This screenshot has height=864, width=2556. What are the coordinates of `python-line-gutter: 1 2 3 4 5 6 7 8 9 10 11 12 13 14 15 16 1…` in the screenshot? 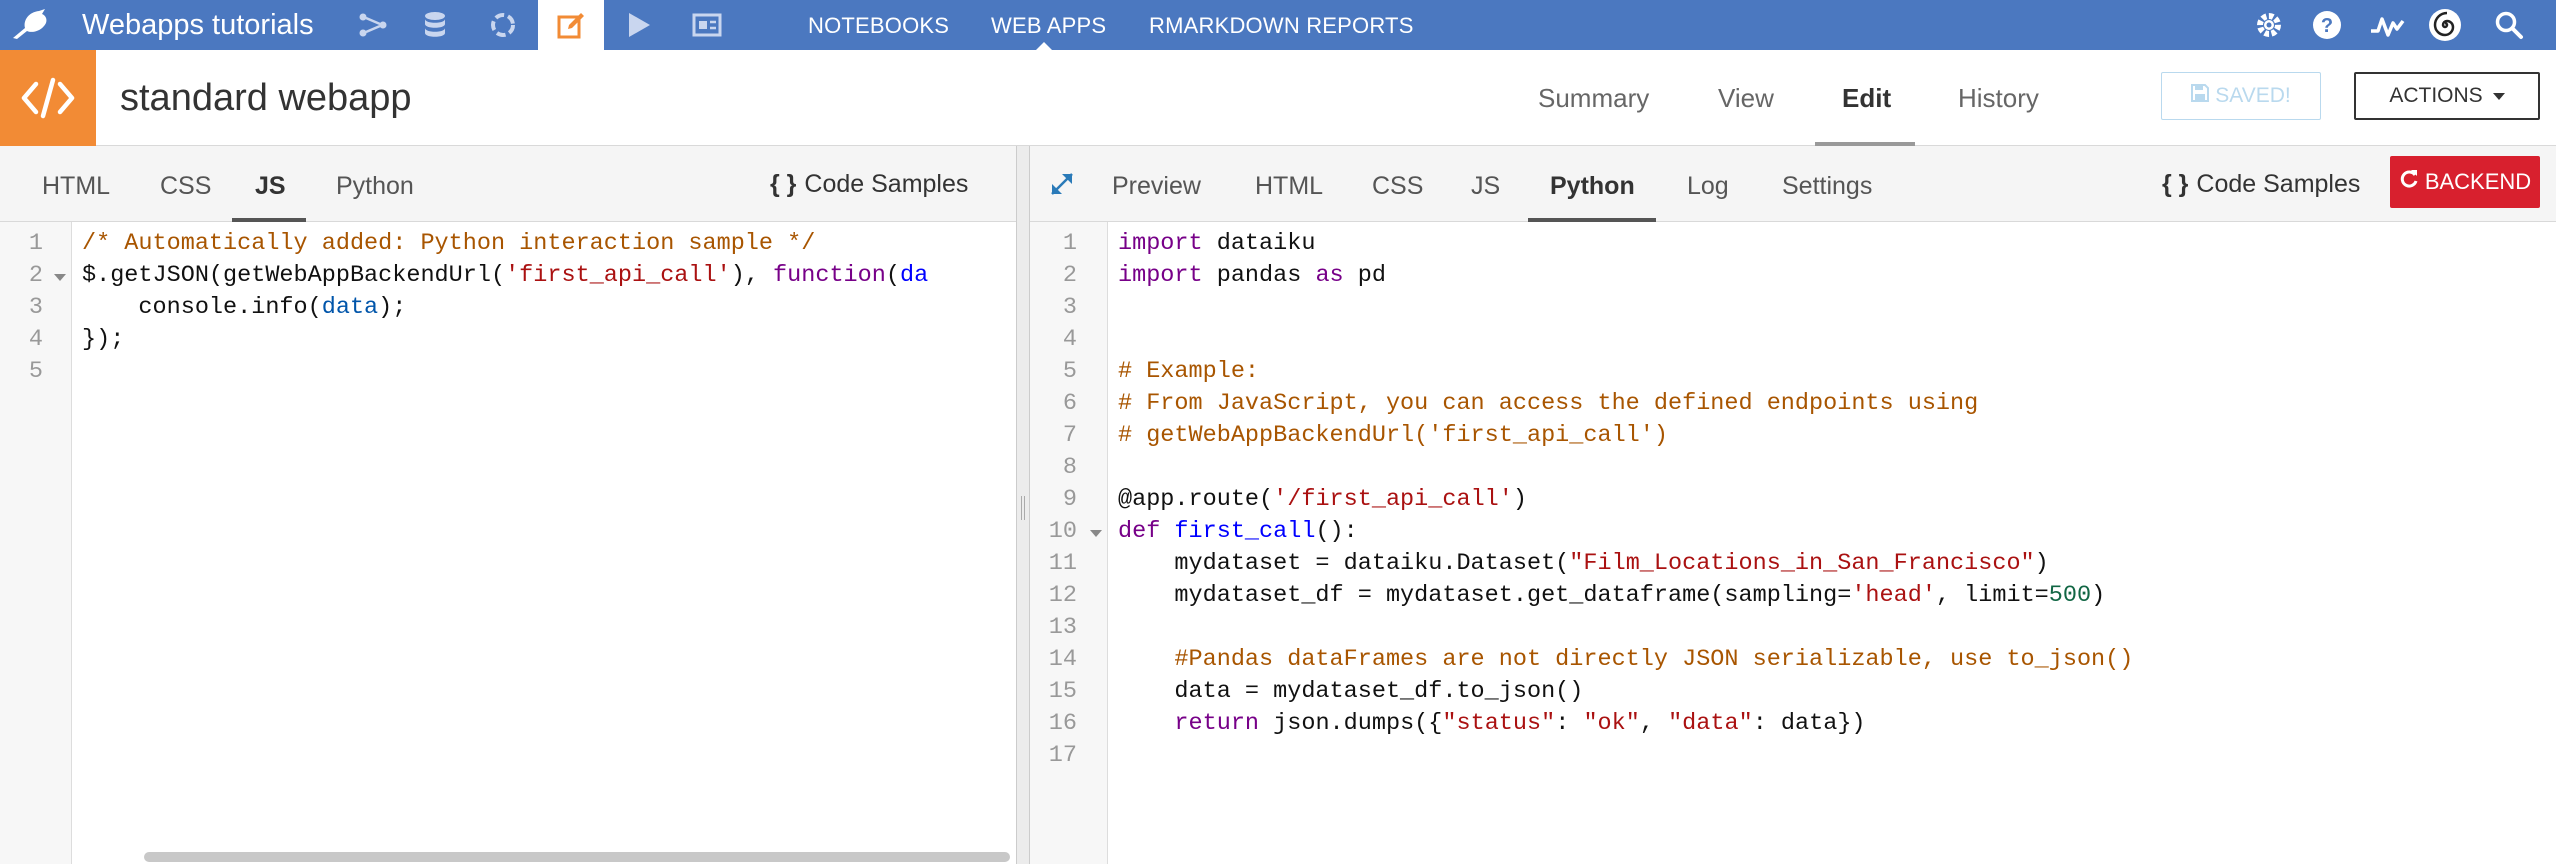 It's located at (1069, 543).